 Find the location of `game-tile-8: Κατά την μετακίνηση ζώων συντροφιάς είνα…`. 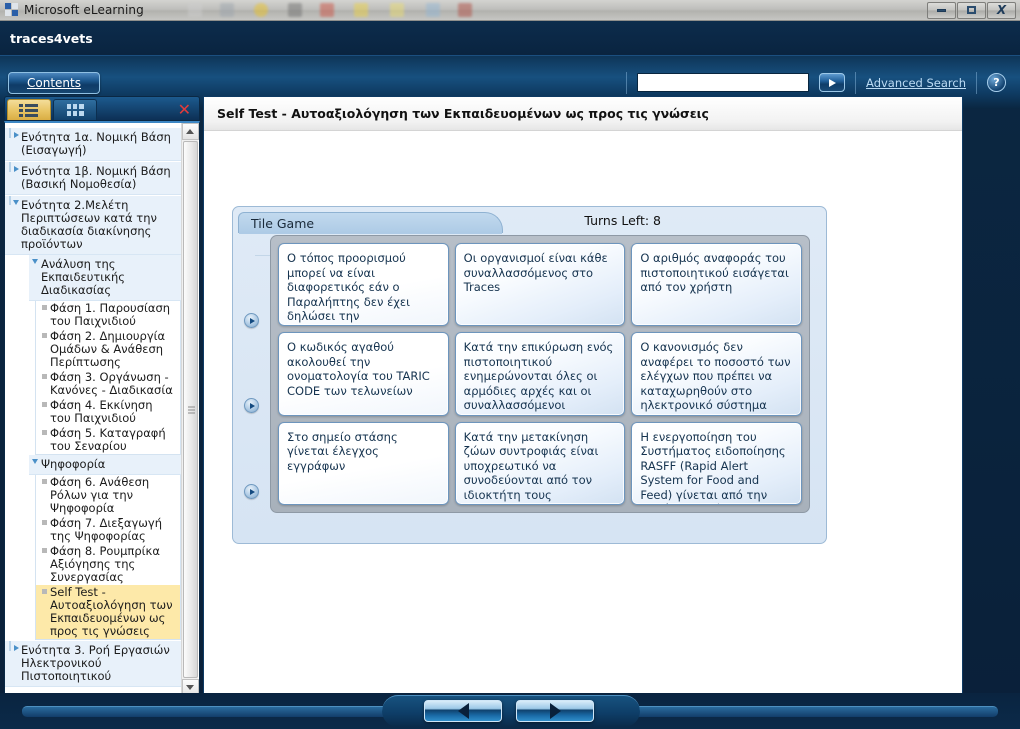

game-tile-8: Κατά την μετακίνηση ζώων συντροφιάς είνα… is located at coordinates (540, 463).